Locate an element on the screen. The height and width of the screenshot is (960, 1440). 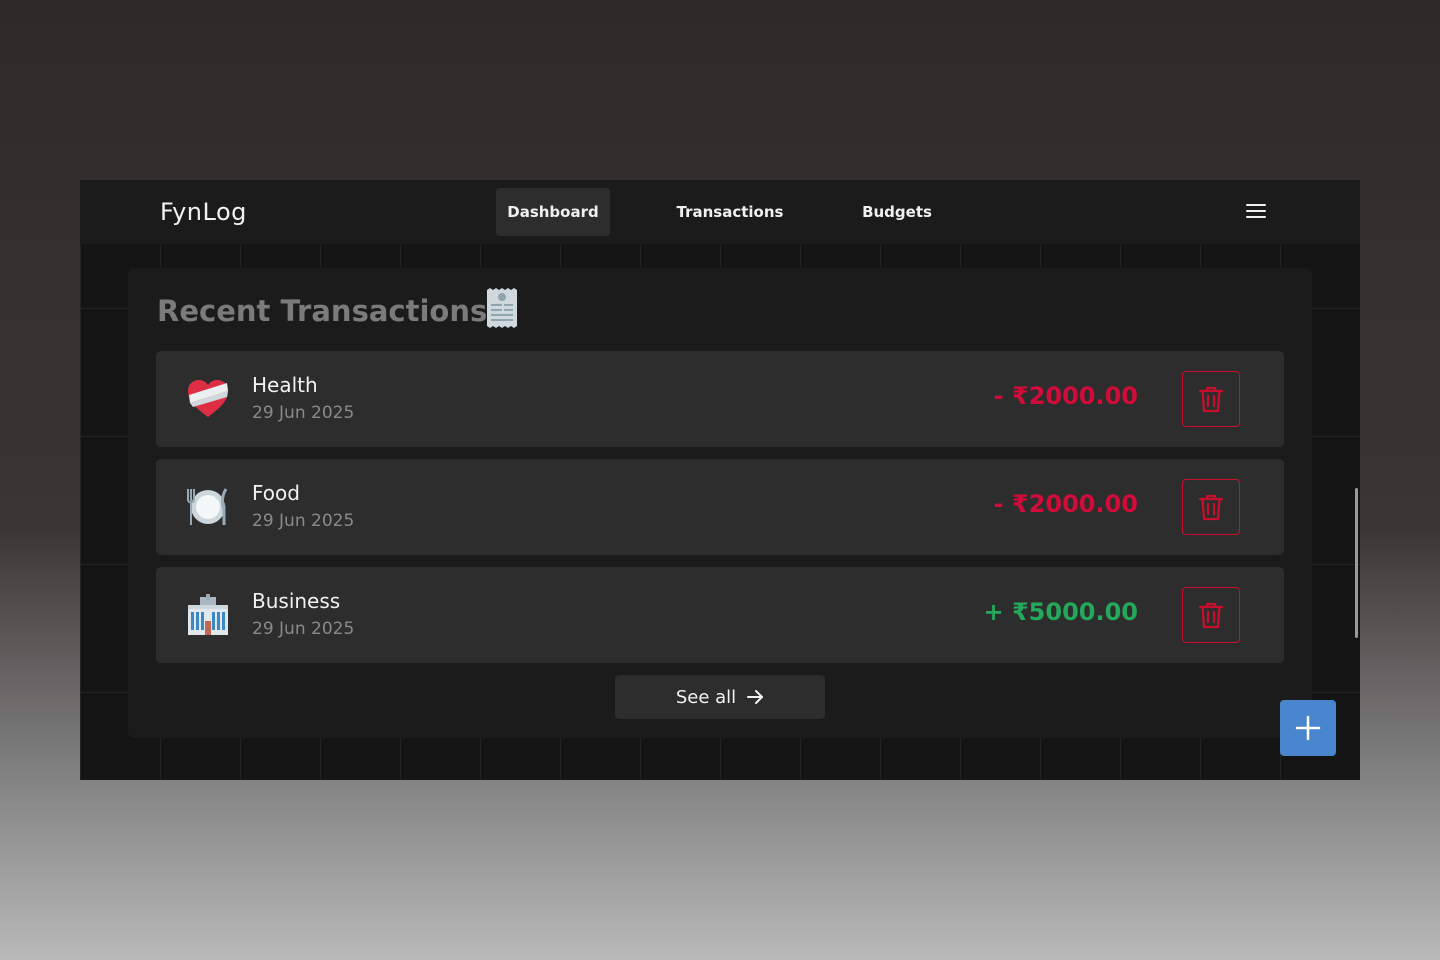
transaction-row: Food 29 Jun 2025 - ₹2000.00 is located at coordinates (720, 507).